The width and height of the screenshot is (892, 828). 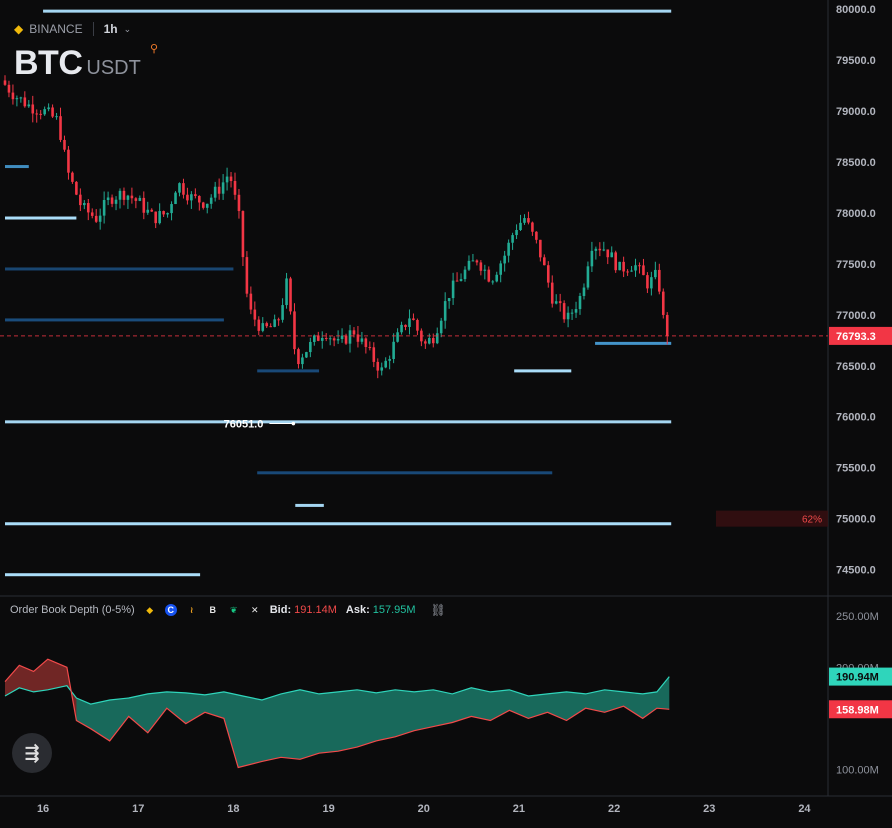 What do you see at coordinates (856, 337) in the screenshot?
I see `last-price-label: 76793.3` at bounding box center [856, 337].